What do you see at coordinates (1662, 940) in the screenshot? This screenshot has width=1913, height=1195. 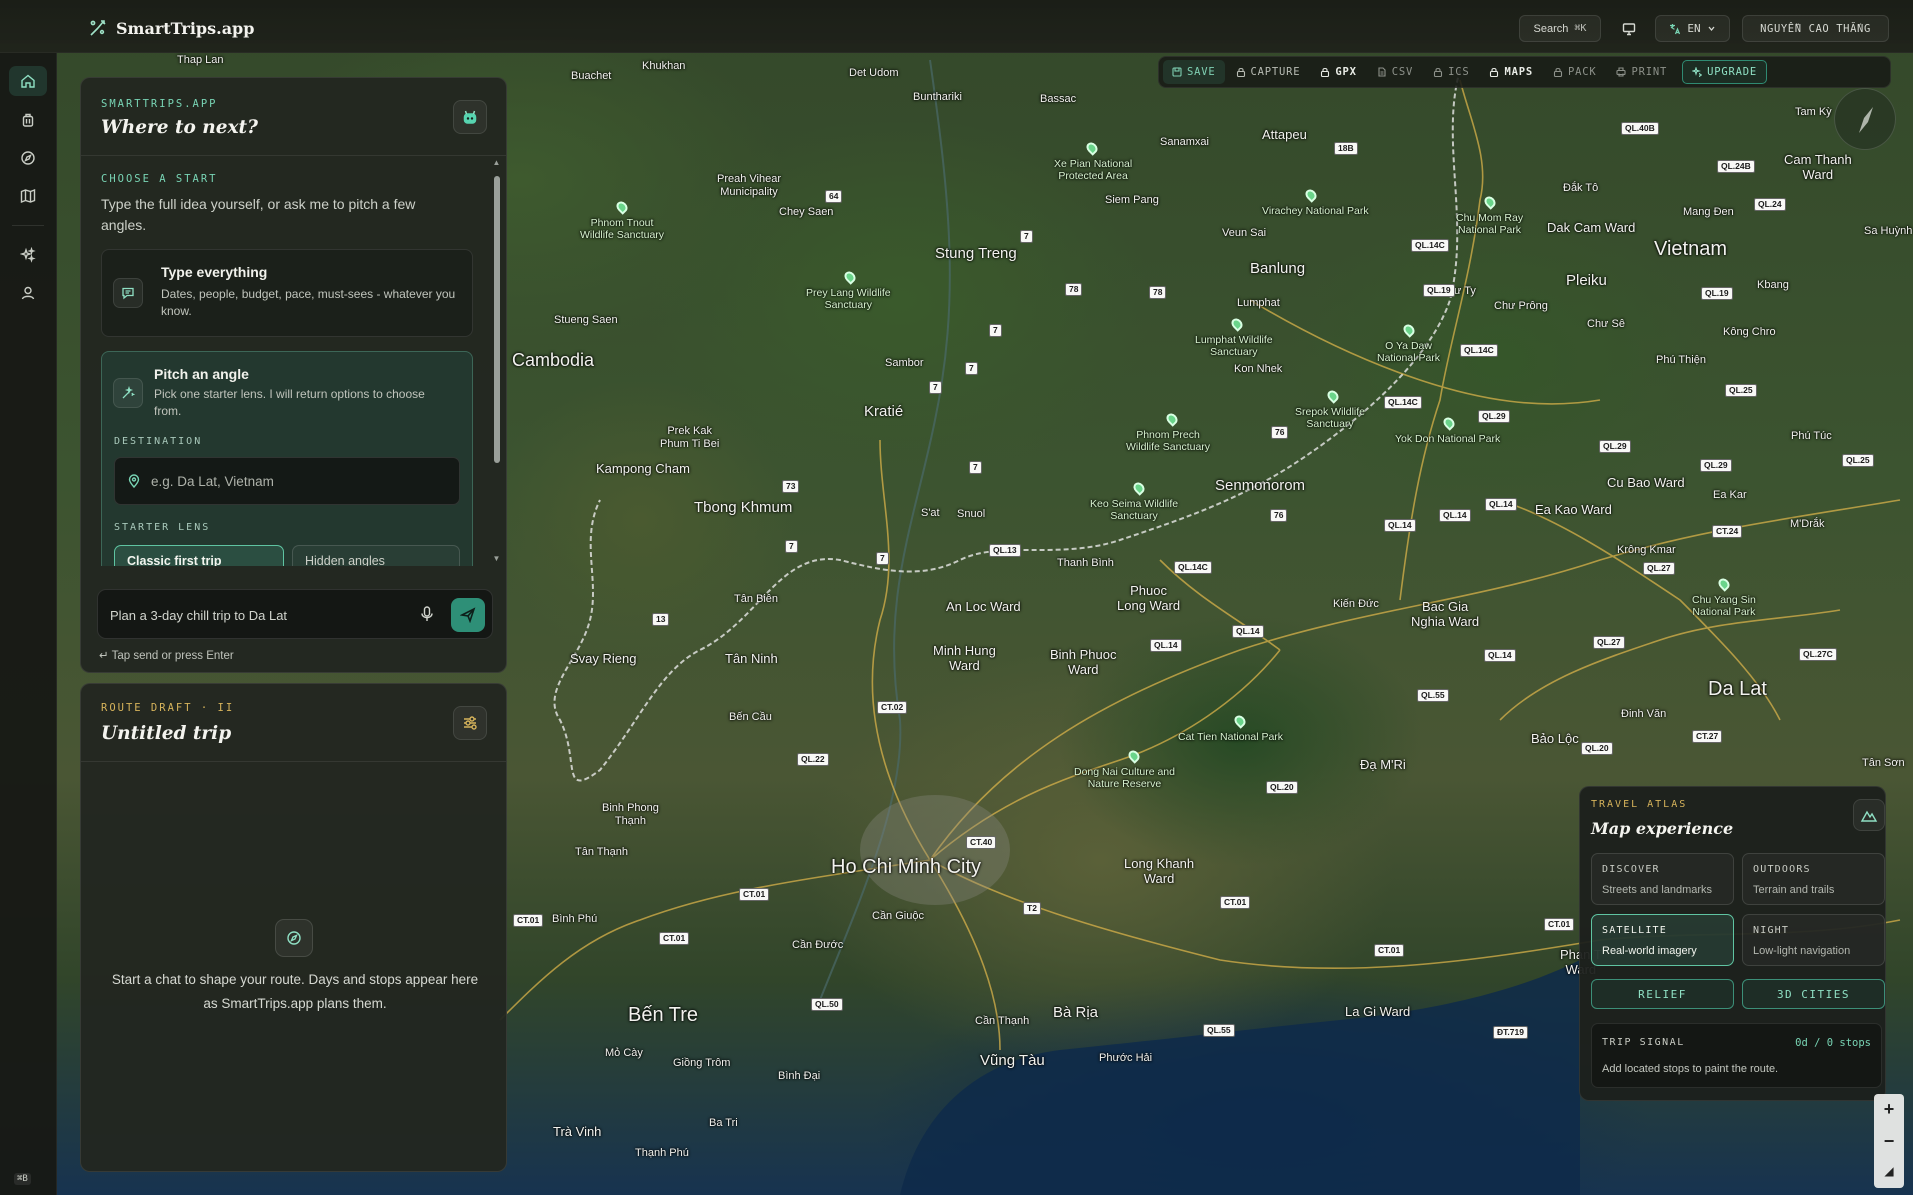 I see `mode-satellite: SATELLITE Real-world imagery` at bounding box center [1662, 940].